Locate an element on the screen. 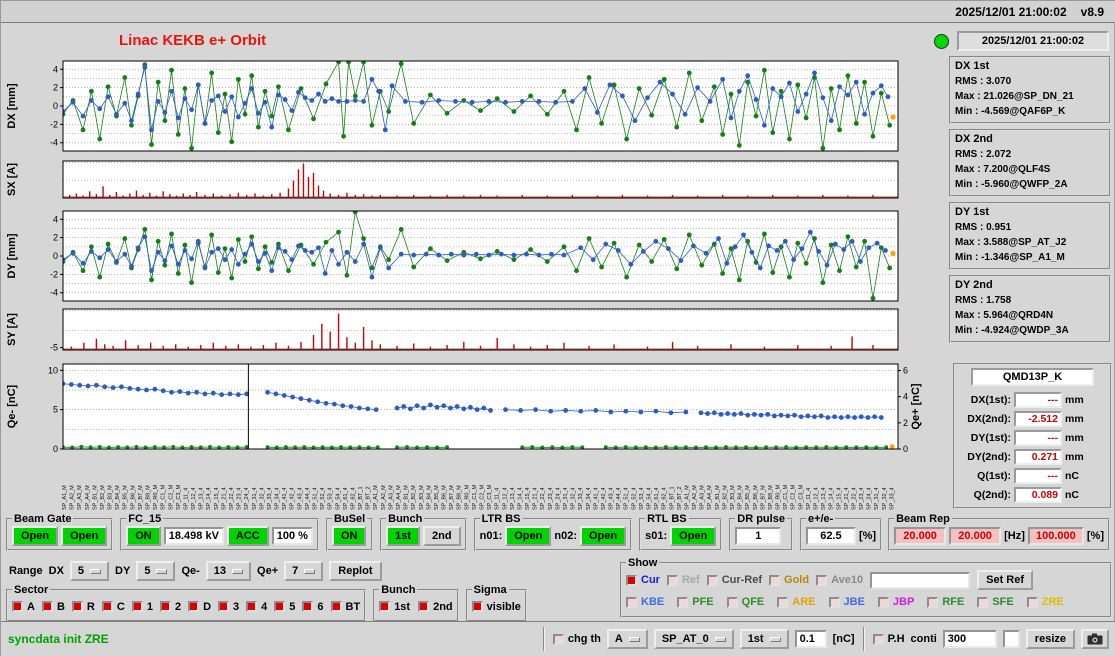 The image size is (1115, 656). sector-select-menu: A is located at coordinates (627, 639).